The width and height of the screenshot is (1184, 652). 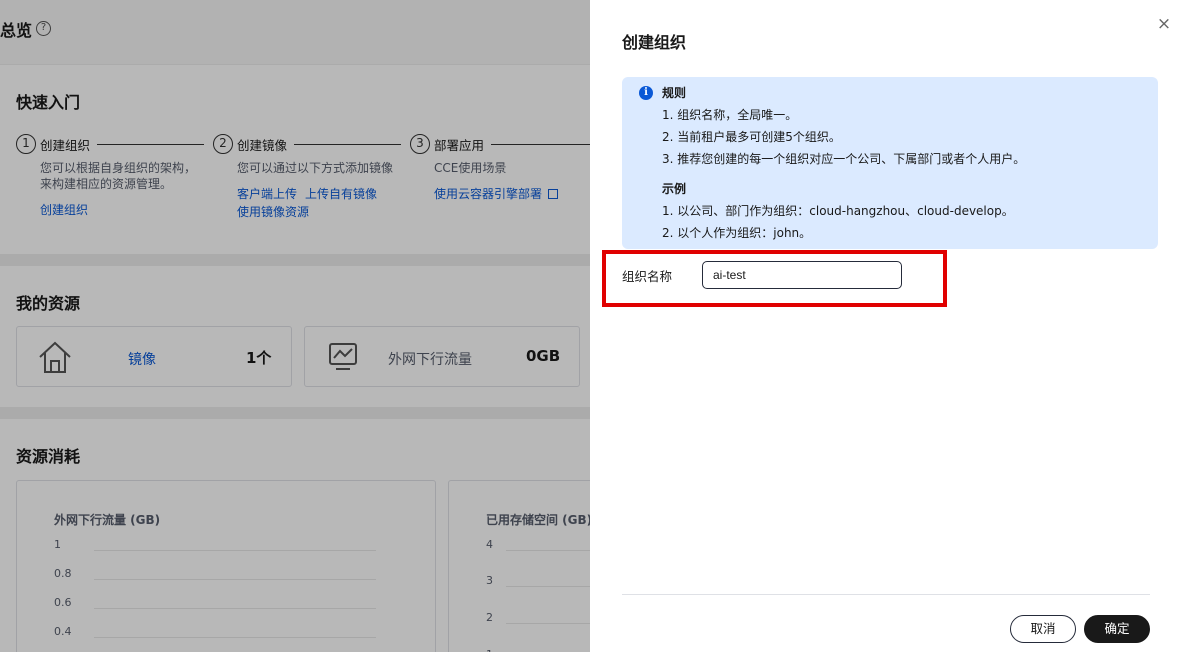 I want to click on highlight-box, so click(x=774, y=278).